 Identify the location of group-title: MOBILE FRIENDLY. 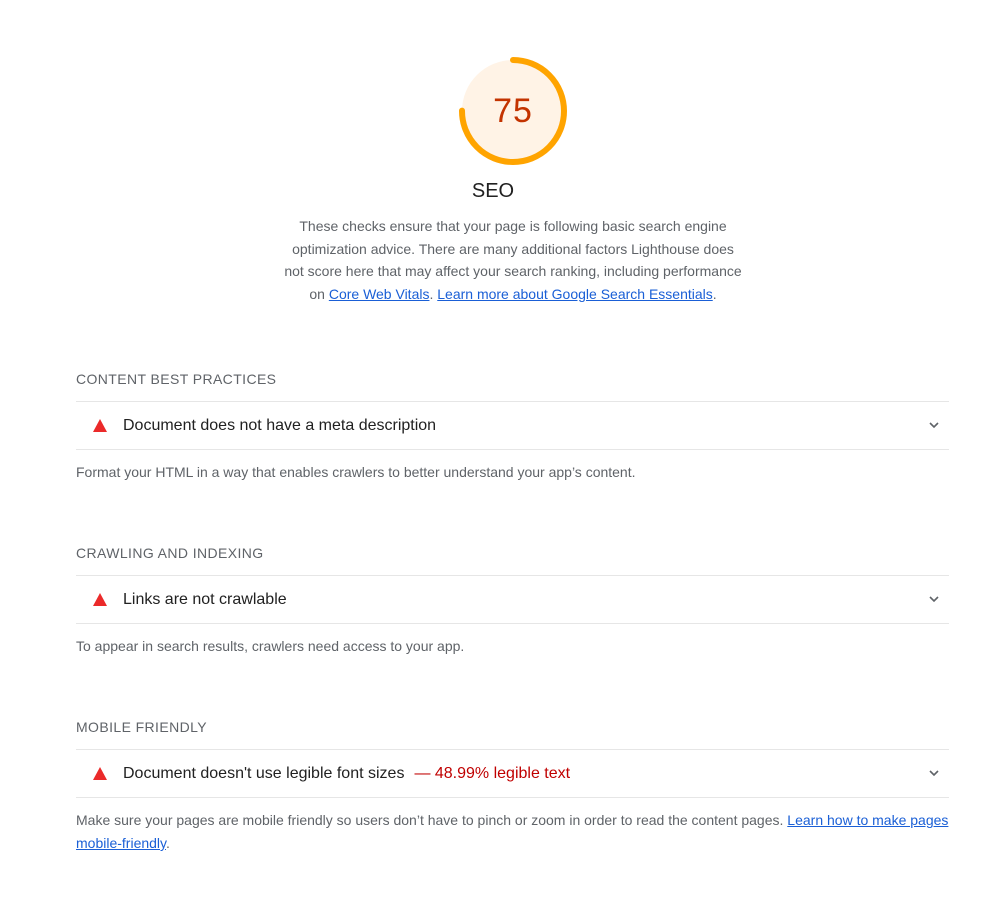
(141, 727).